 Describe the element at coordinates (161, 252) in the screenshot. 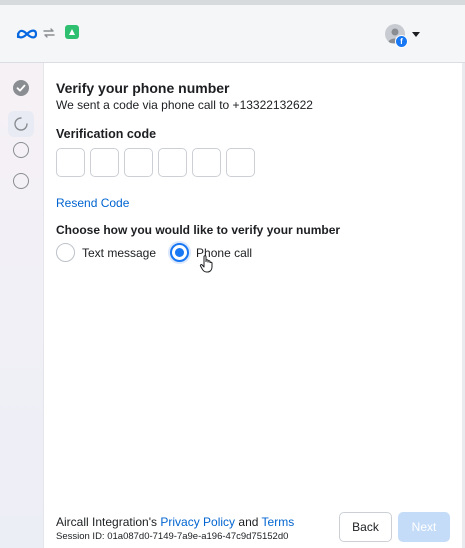

I see `verify-method-options: Text message Phone call` at that location.